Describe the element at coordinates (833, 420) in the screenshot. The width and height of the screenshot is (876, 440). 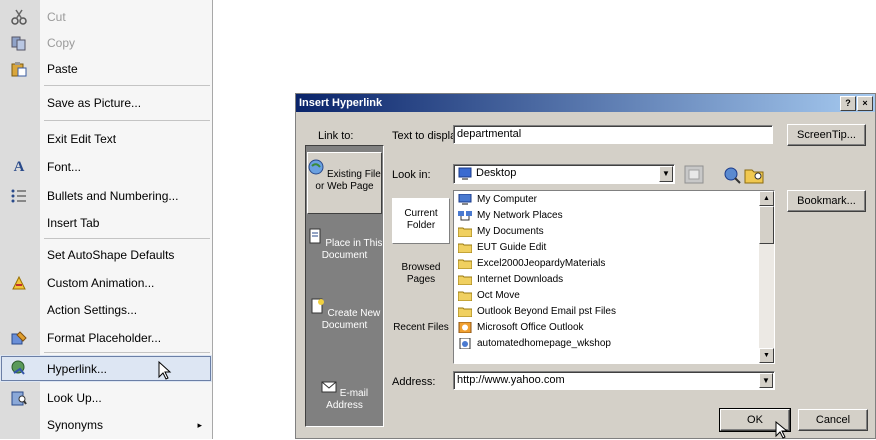
I see `cancel-button: Cancel` at that location.